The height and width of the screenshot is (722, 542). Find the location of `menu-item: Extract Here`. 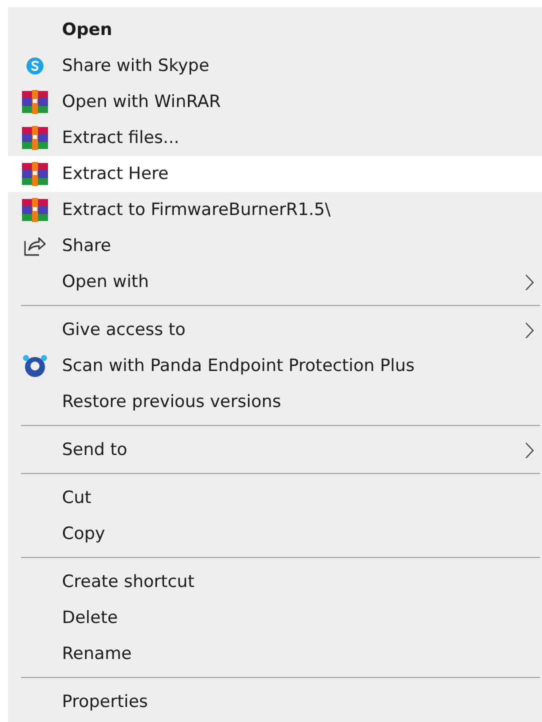

menu-item: Extract Here is located at coordinates (275, 174).